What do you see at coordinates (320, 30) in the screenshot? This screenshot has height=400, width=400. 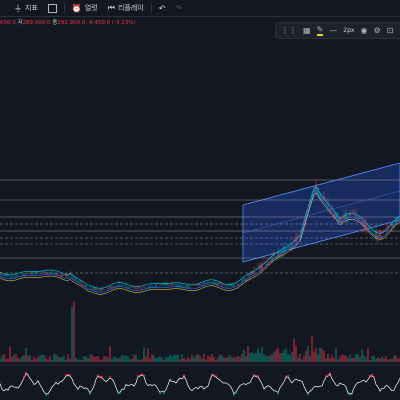 I see `pen-icon: ✎` at bounding box center [320, 30].